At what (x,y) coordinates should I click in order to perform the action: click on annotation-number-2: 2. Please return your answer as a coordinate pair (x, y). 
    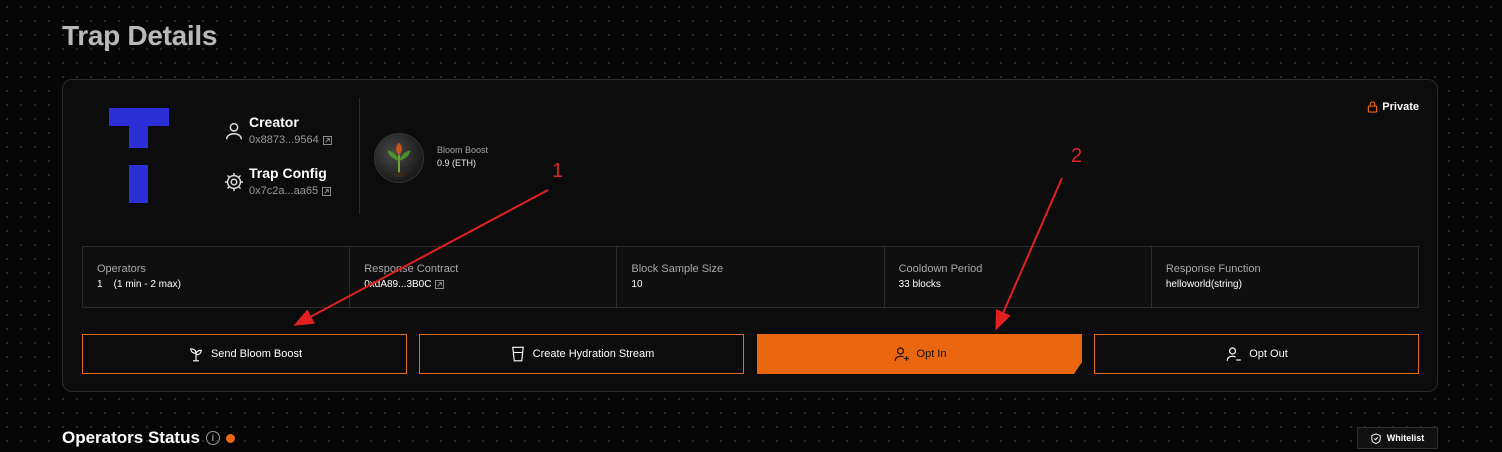
    Looking at the image, I should click on (1077, 156).